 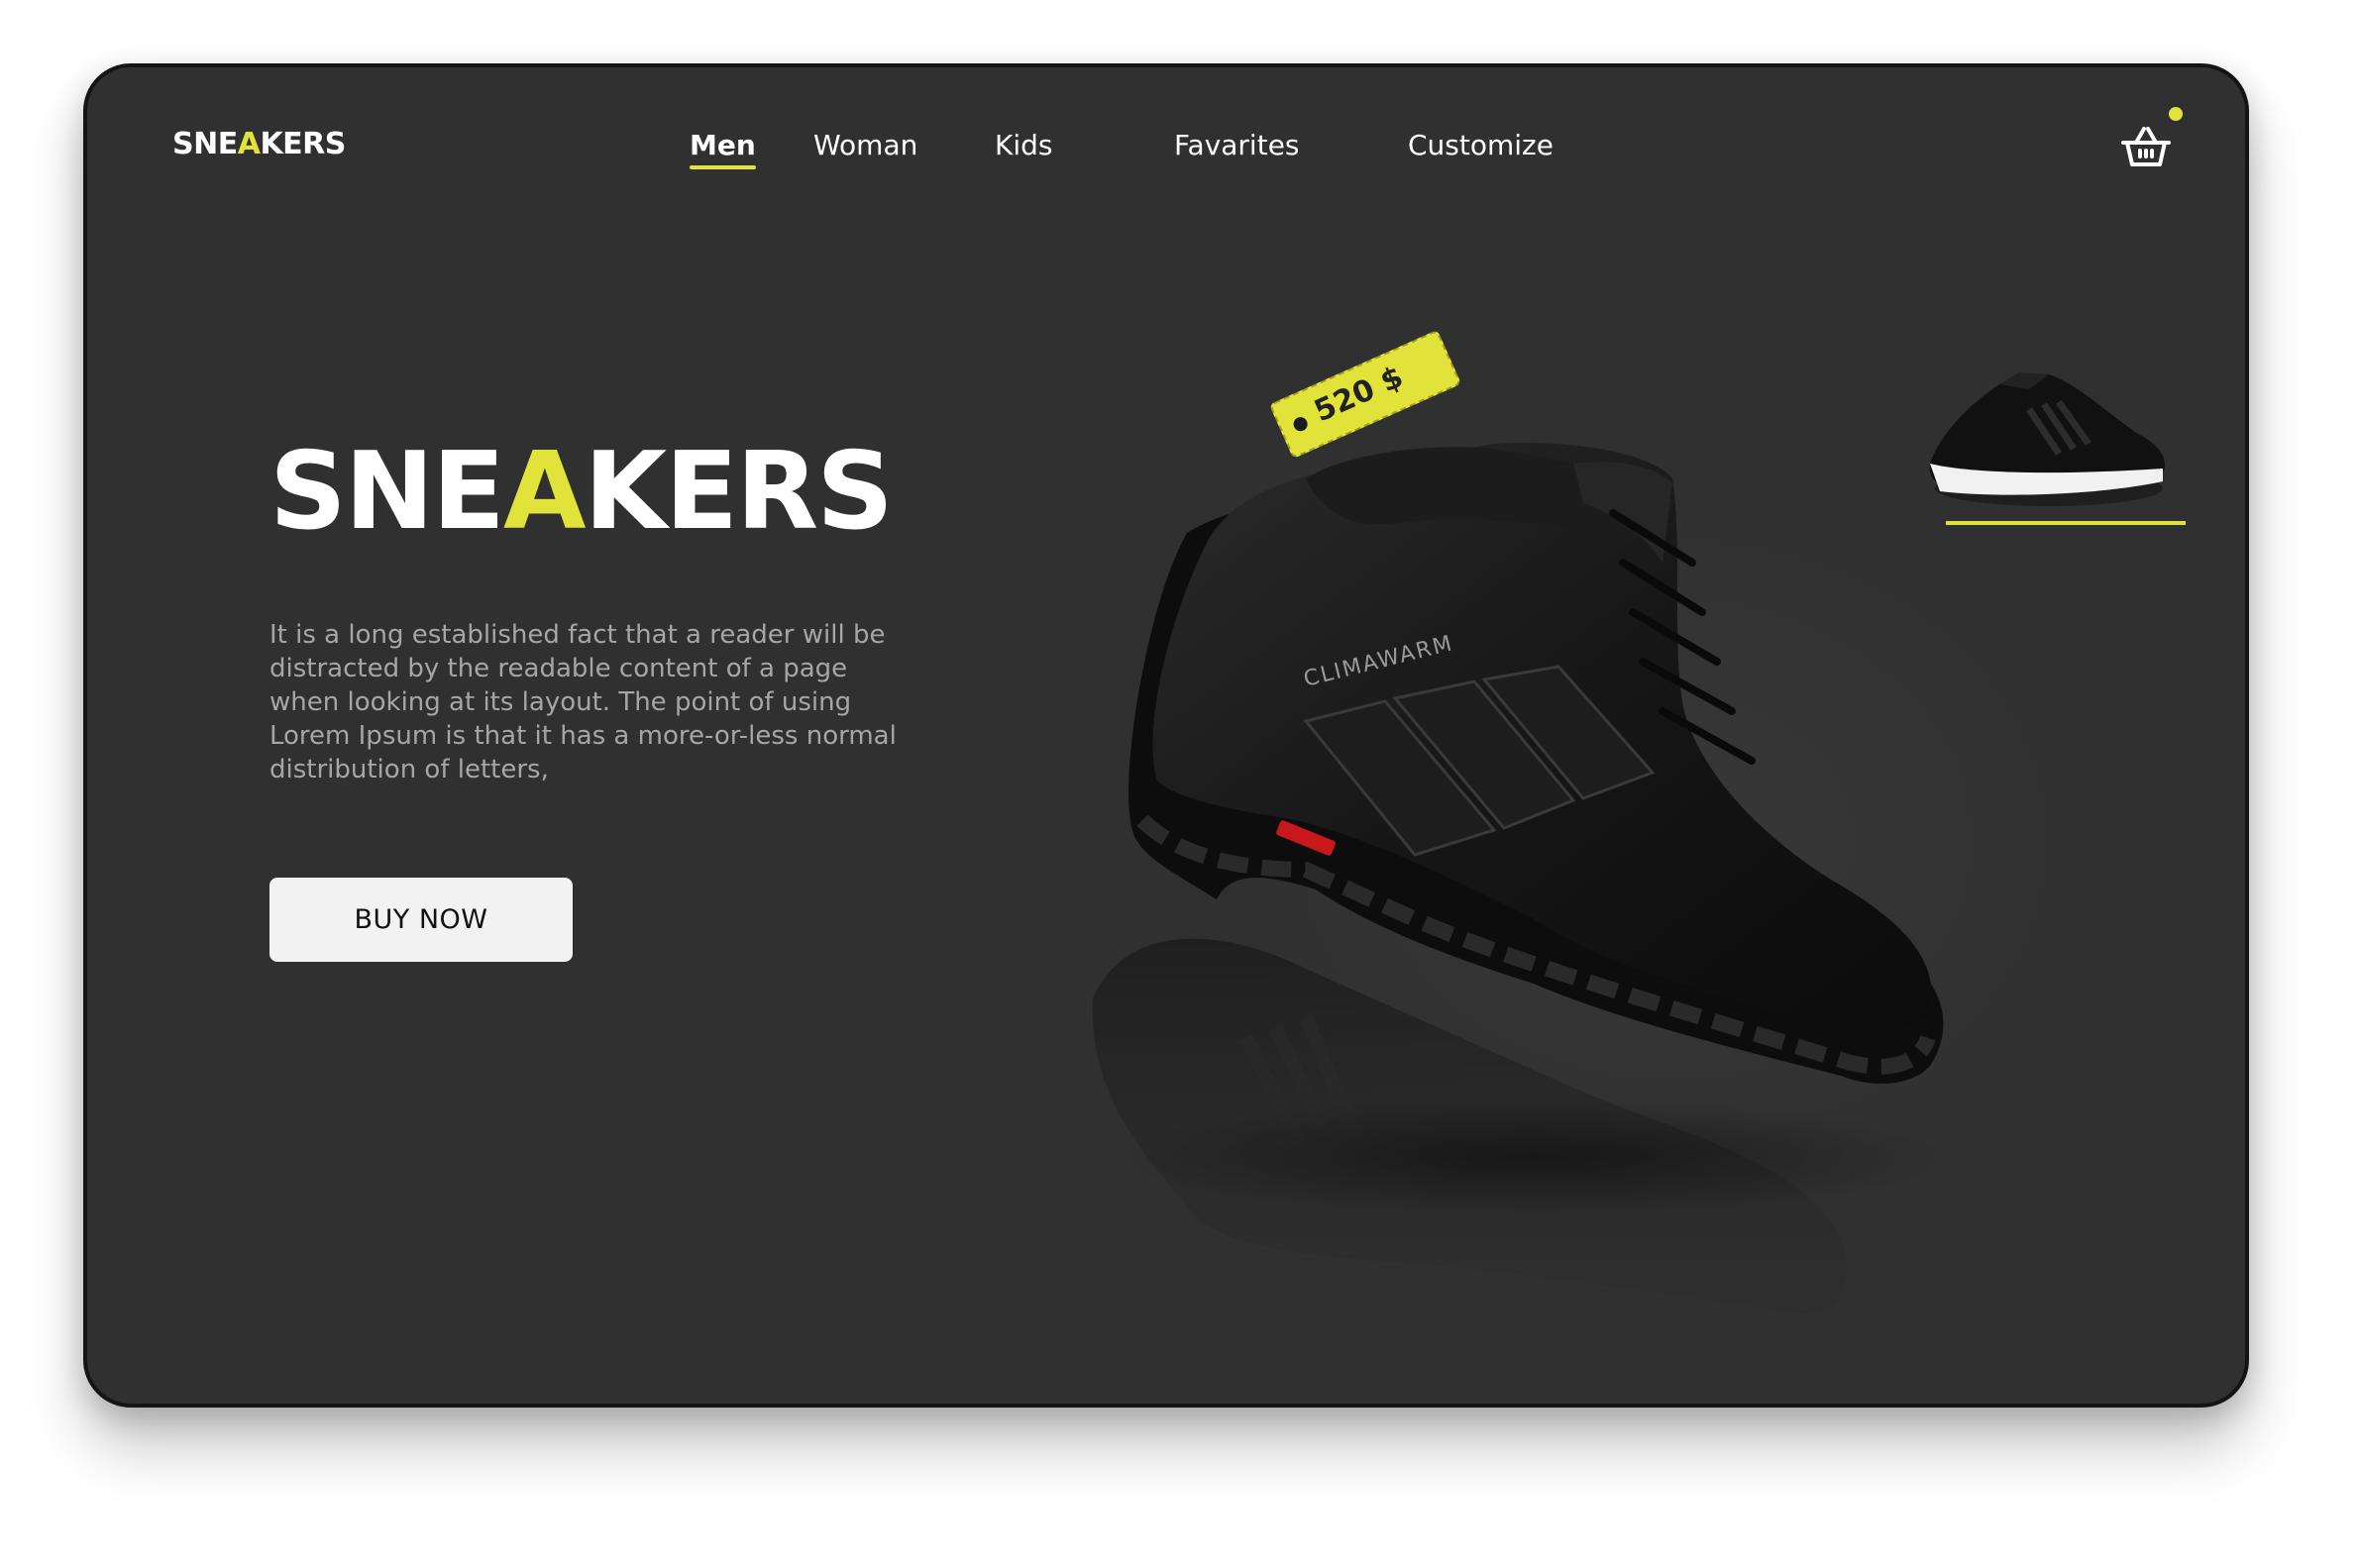 I want to click on nav-item-customize: Customize, so click(x=1481, y=145).